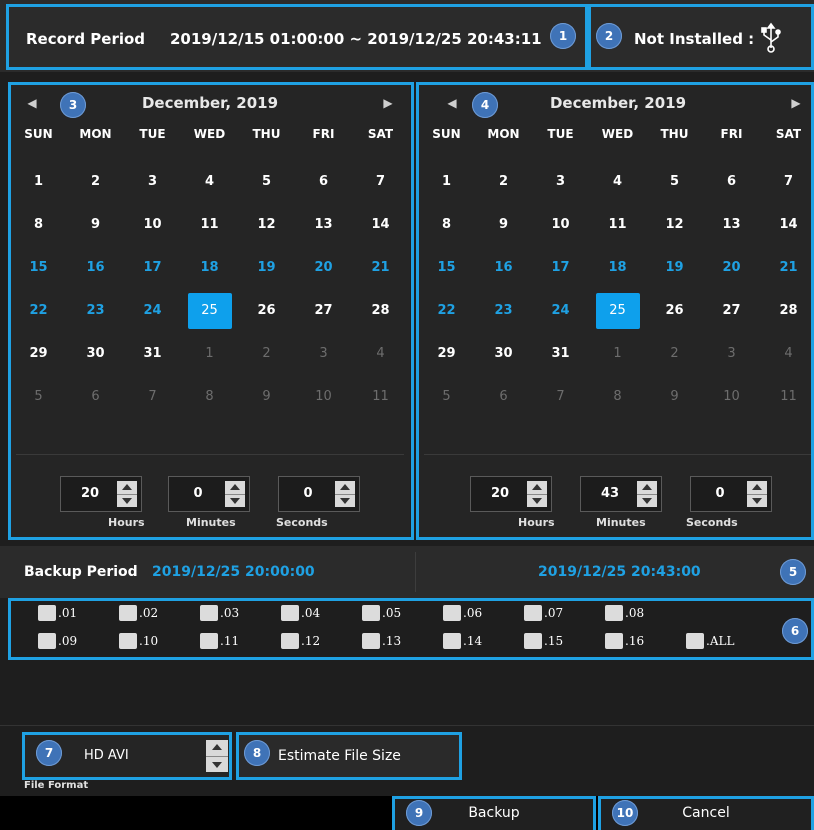 This screenshot has height=830, width=814. I want to click on calendar-day: 28, so click(788, 310).